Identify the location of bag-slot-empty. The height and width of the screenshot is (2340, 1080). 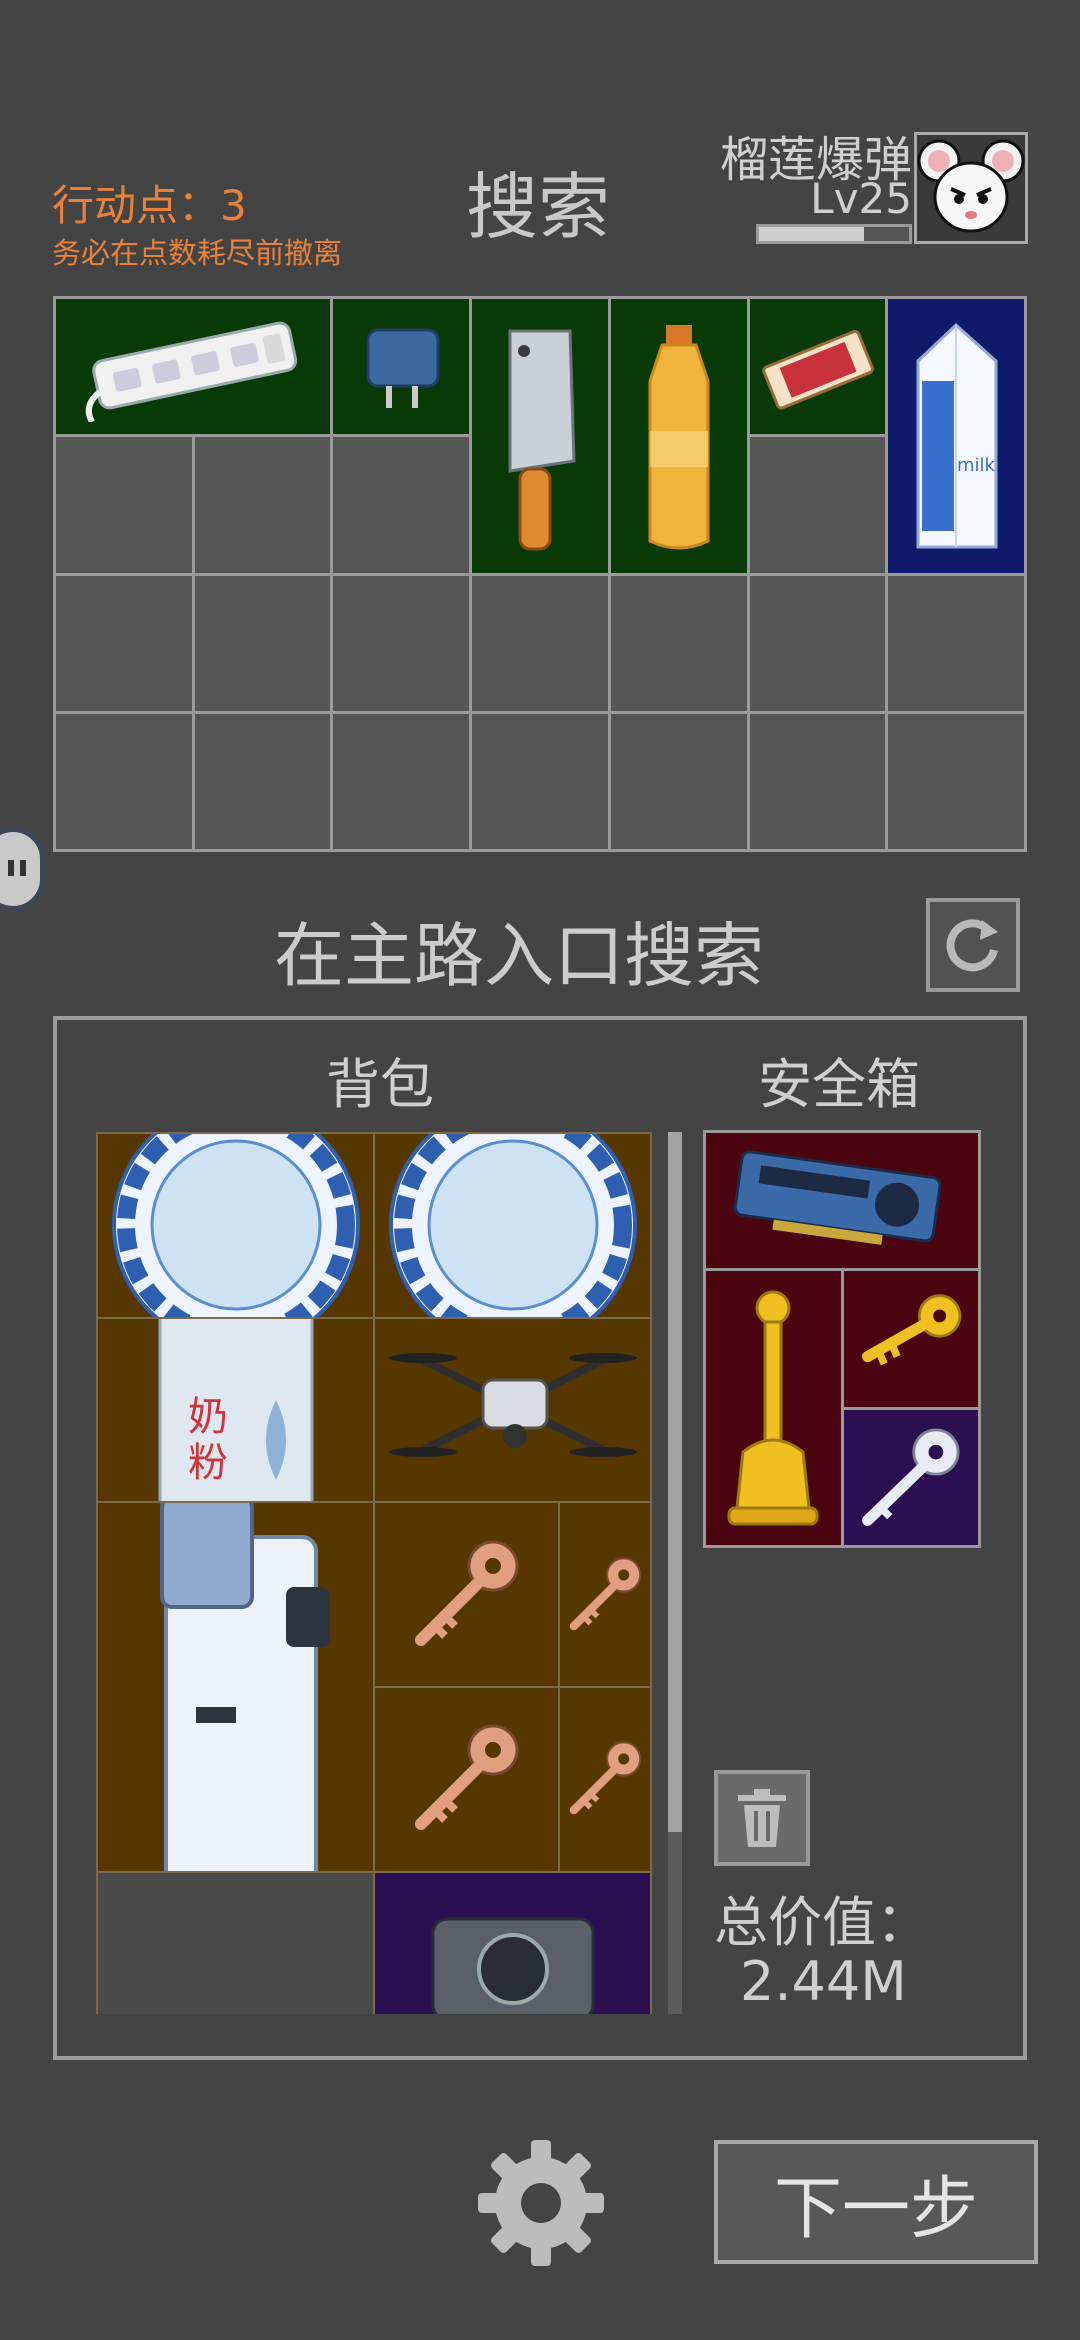
(235, 1943).